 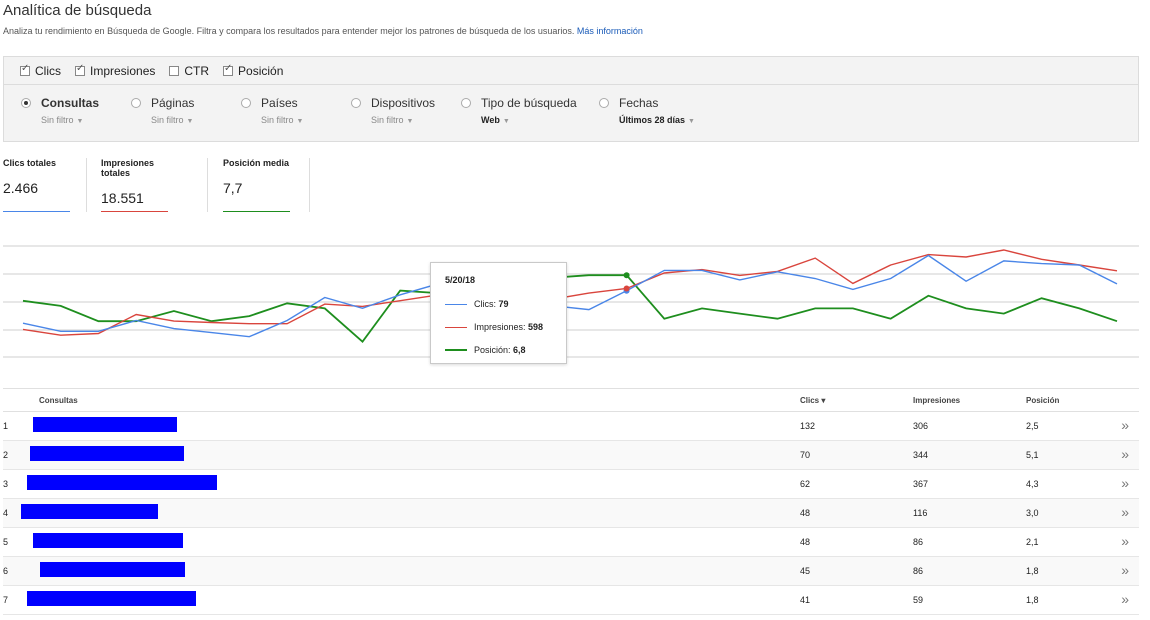 I want to click on table-row: 4 48 116 3,0 », so click(x=571, y=513).